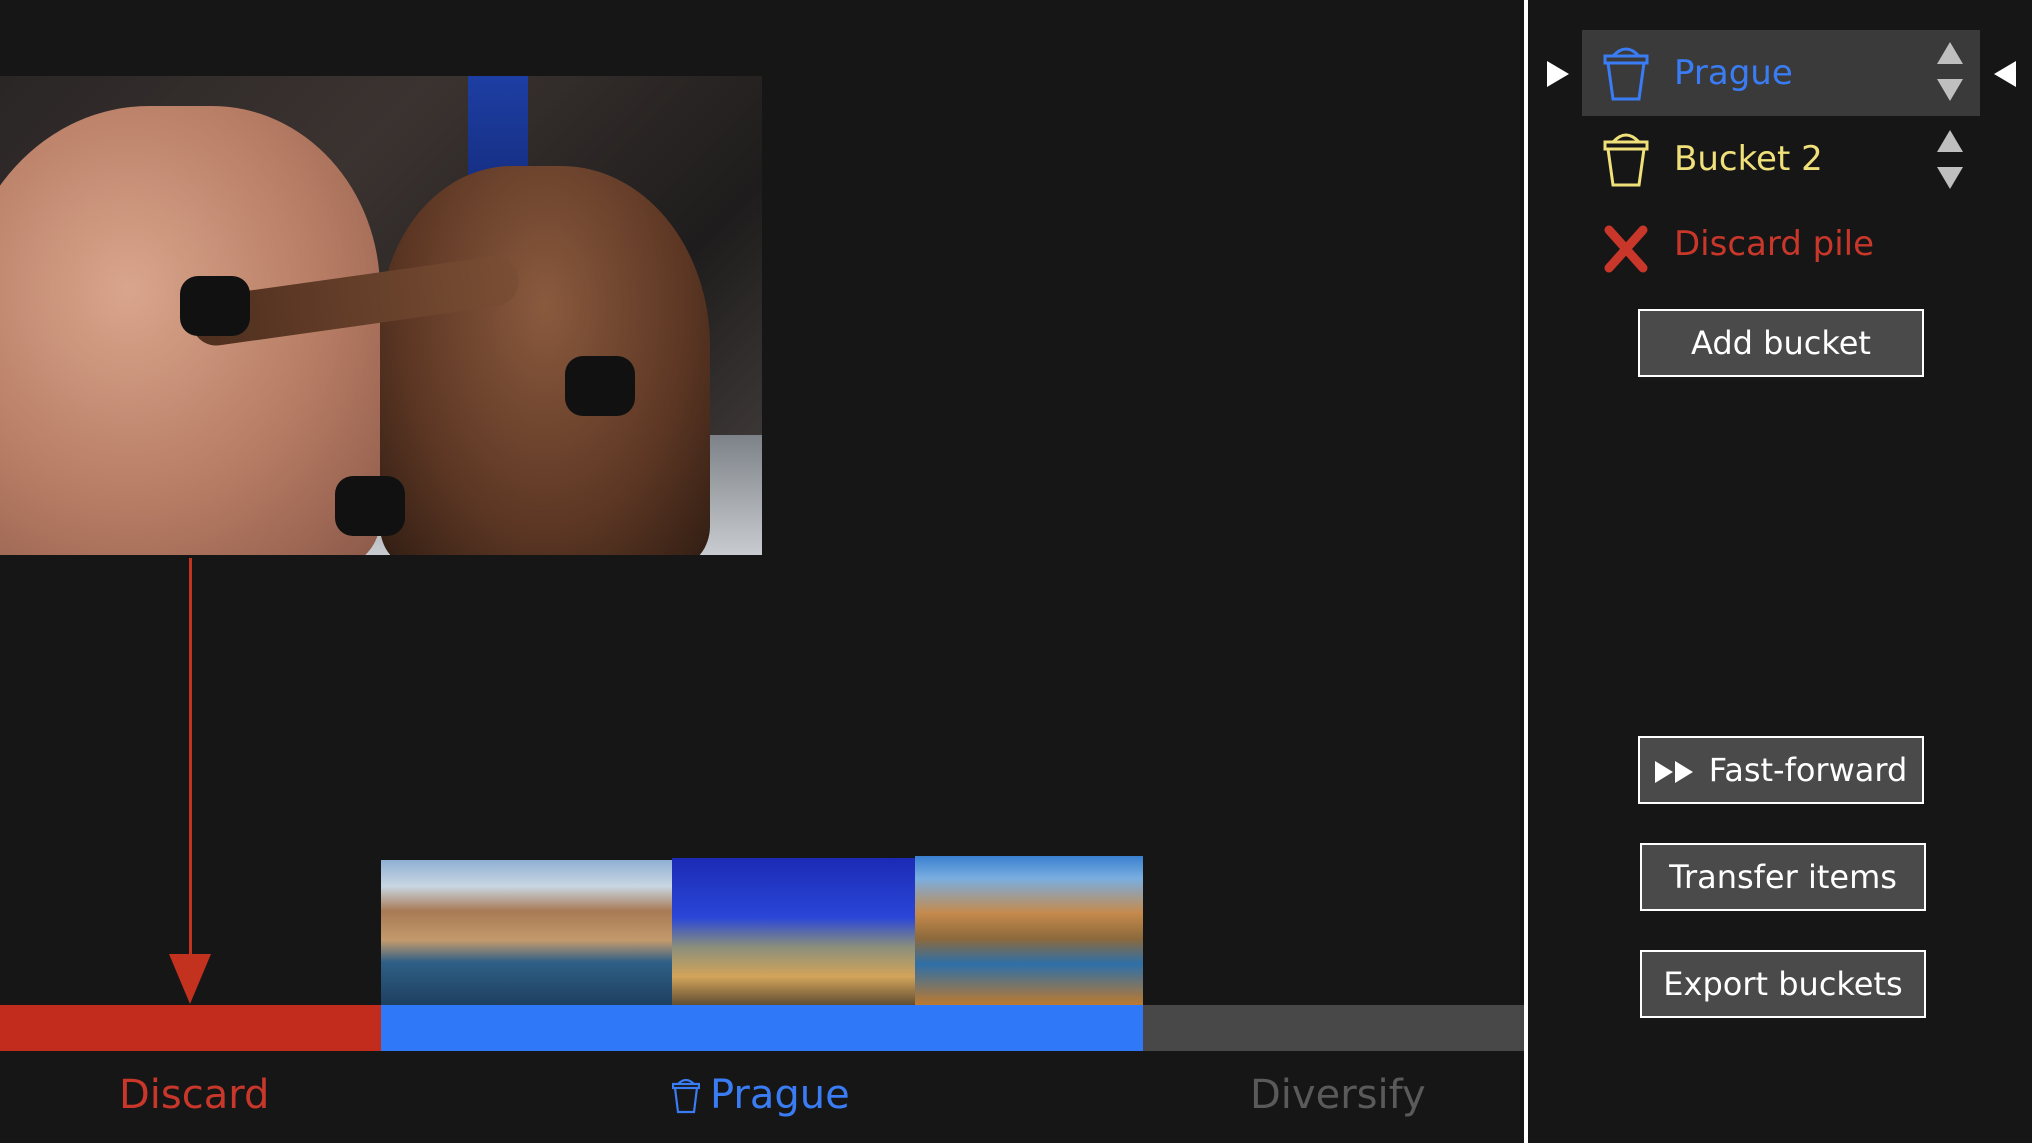  I want to click on fast-forward-button: Fast-forward, so click(1781, 770).